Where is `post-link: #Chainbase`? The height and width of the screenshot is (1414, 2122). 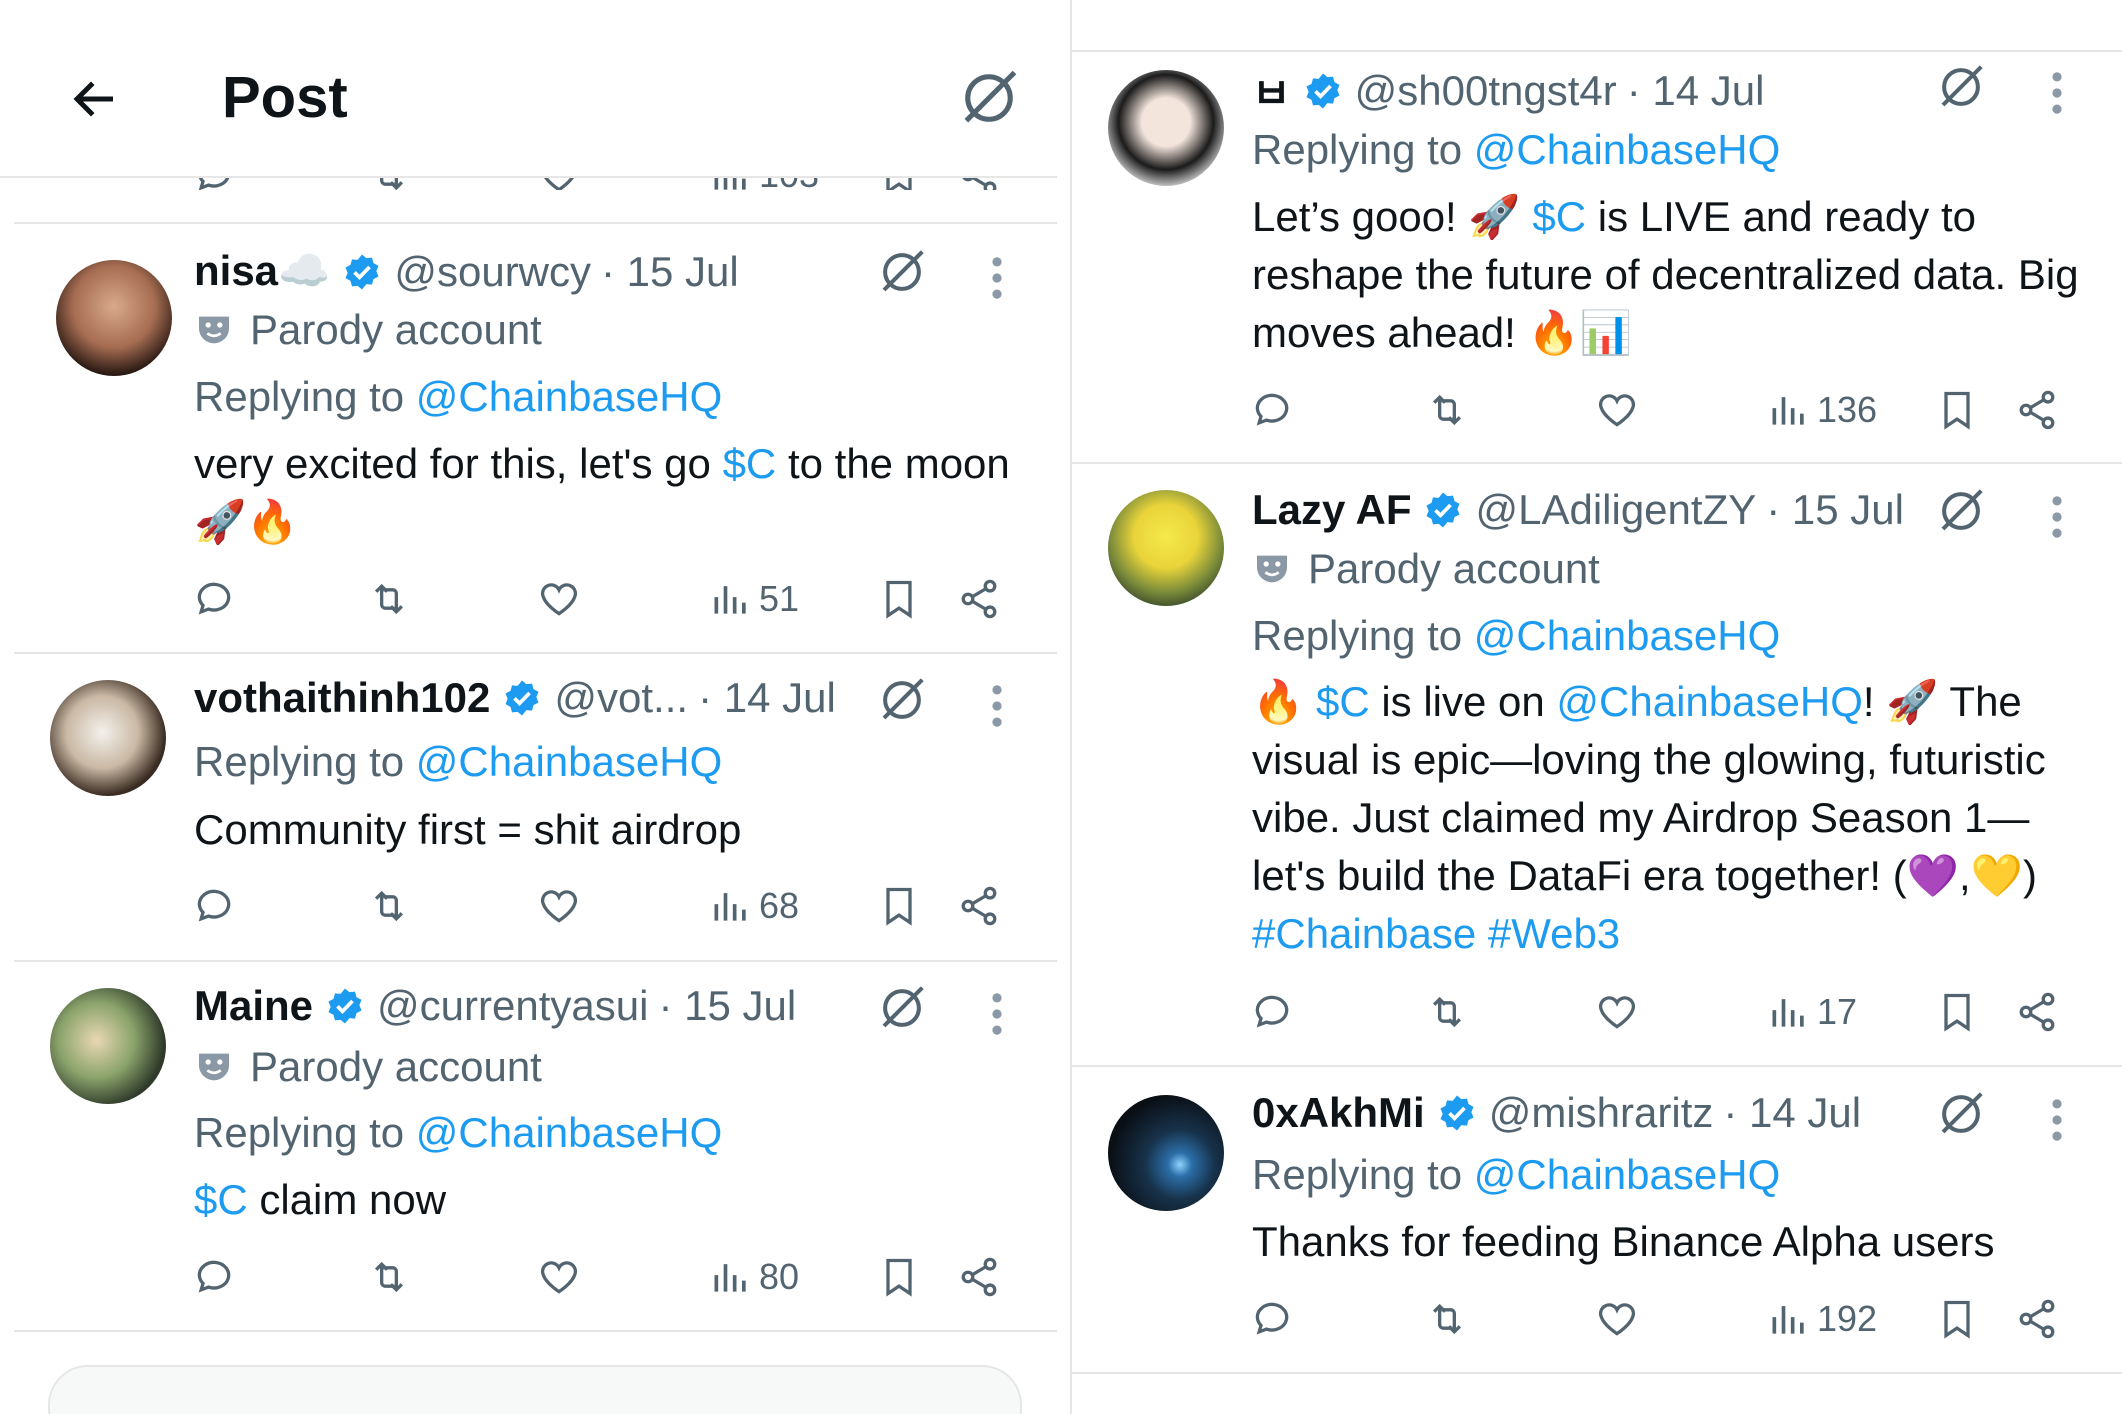 post-link: #Chainbase is located at coordinates (1364, 933).